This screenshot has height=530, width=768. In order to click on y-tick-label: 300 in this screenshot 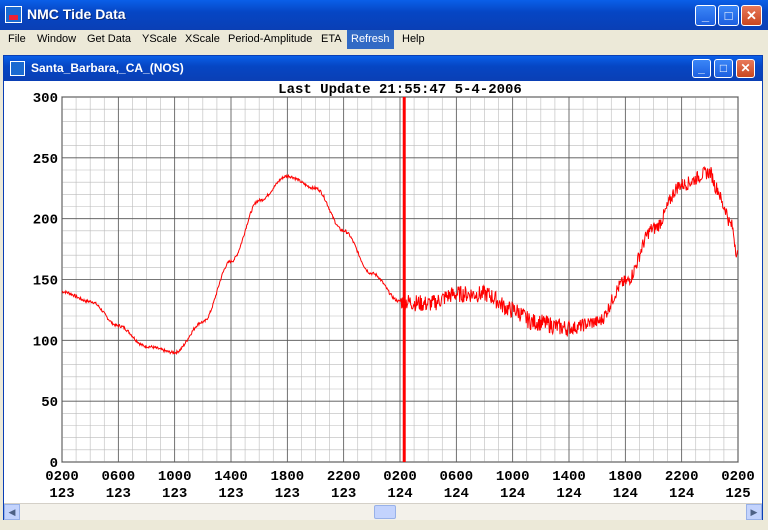, I will do `click(45, 99)`.